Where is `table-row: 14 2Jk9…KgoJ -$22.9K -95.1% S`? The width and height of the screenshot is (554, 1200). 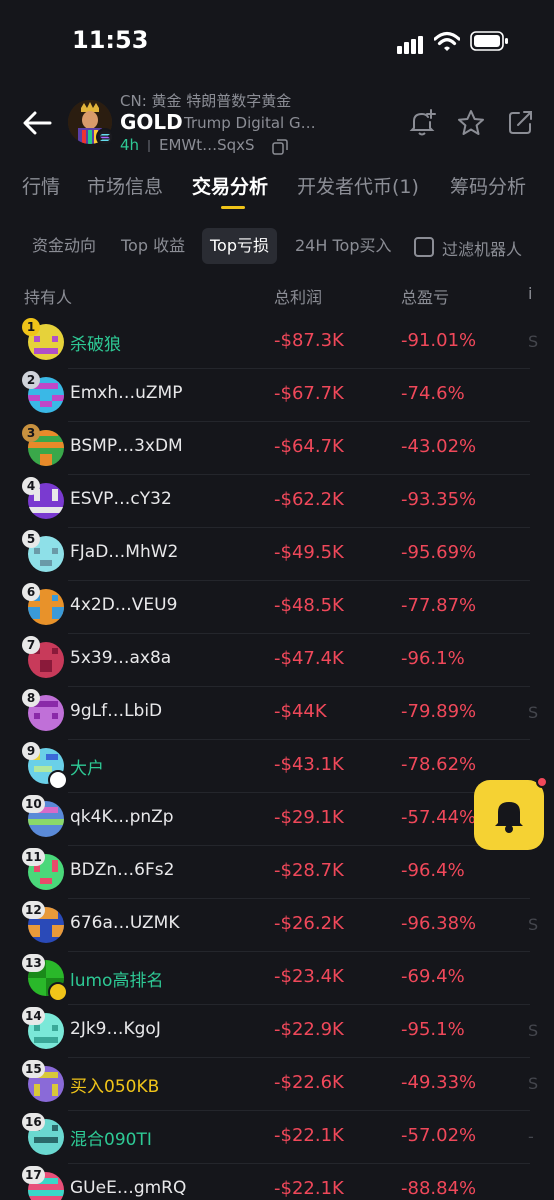 table-row: 14 2Jk9…KgoJ -$22.9K -95.1% S is located at coordinates (277, 1031).